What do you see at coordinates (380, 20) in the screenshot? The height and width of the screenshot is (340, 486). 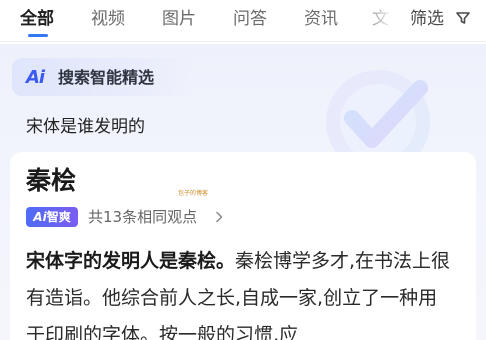 I see `tab-overflow-fade` at bounding box center [380, 20].